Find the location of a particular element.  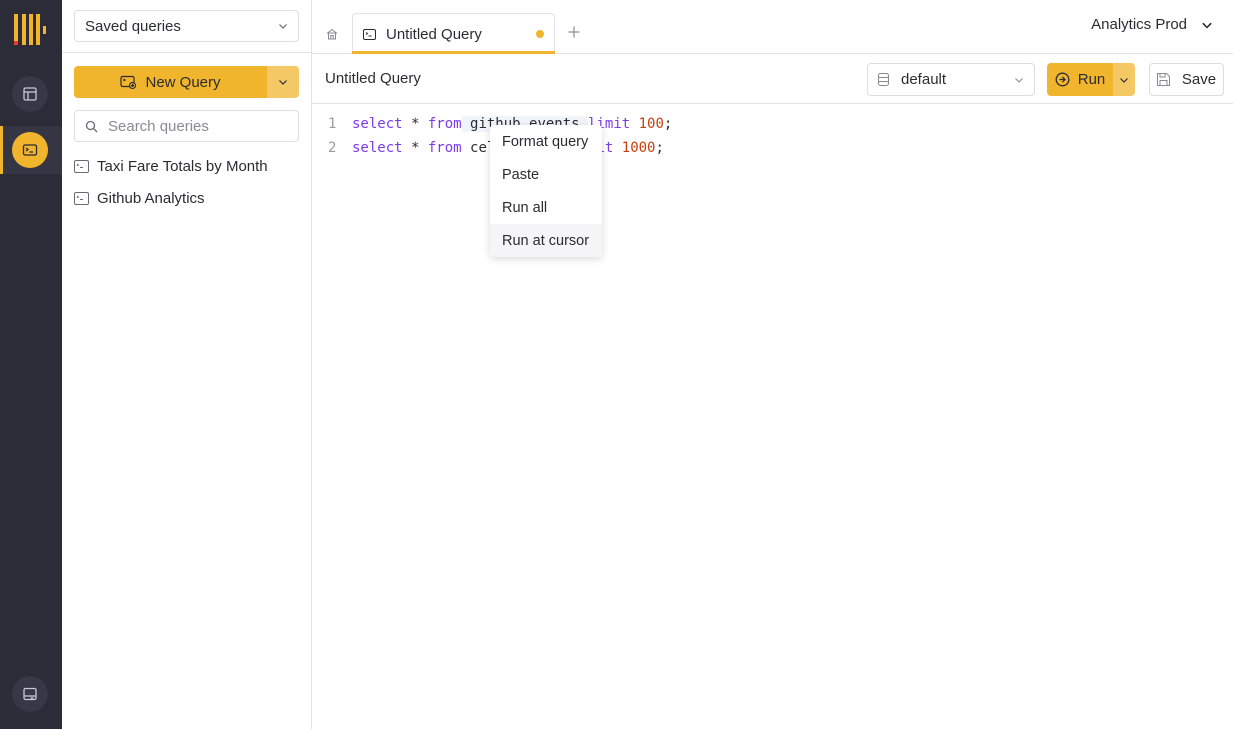

service-selector: Analytics Prod is located at coordinates (1152, 24).